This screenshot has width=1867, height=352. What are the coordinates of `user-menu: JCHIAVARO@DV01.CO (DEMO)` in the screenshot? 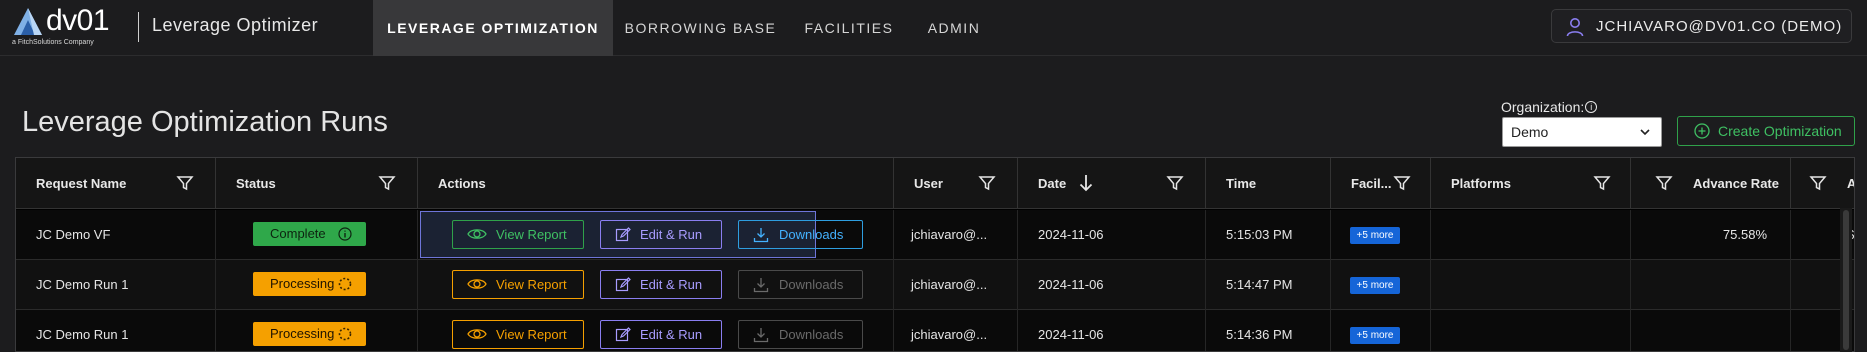 It's located at (1701, 26).